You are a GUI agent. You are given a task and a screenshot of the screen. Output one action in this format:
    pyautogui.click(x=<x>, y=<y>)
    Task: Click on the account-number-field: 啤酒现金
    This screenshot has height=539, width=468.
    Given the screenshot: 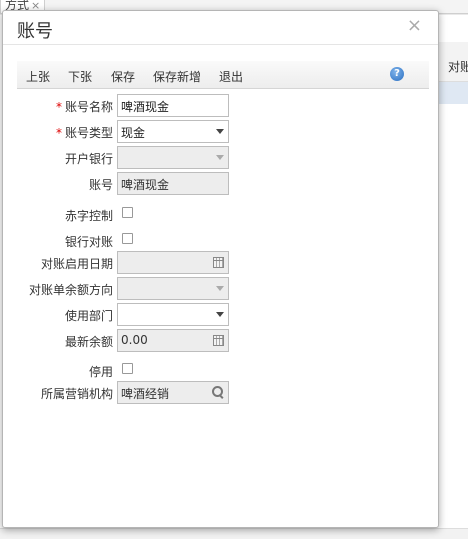 What is the action you would take?
    pyautogui.click(x=173, y=183)
    